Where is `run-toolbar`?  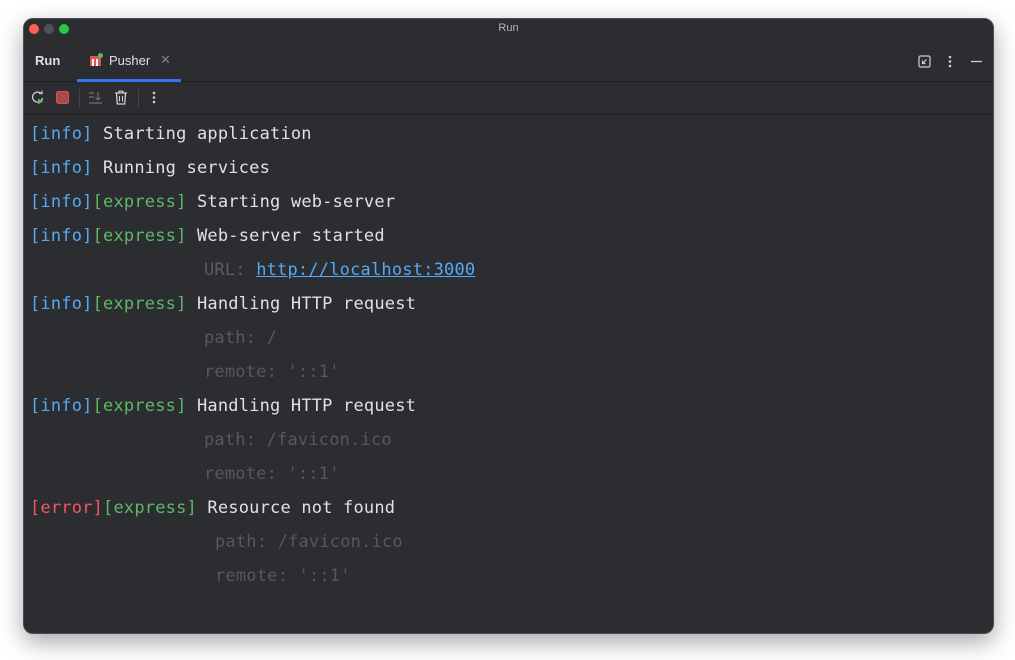
run-toolbar is located at coordinates (508, 98).